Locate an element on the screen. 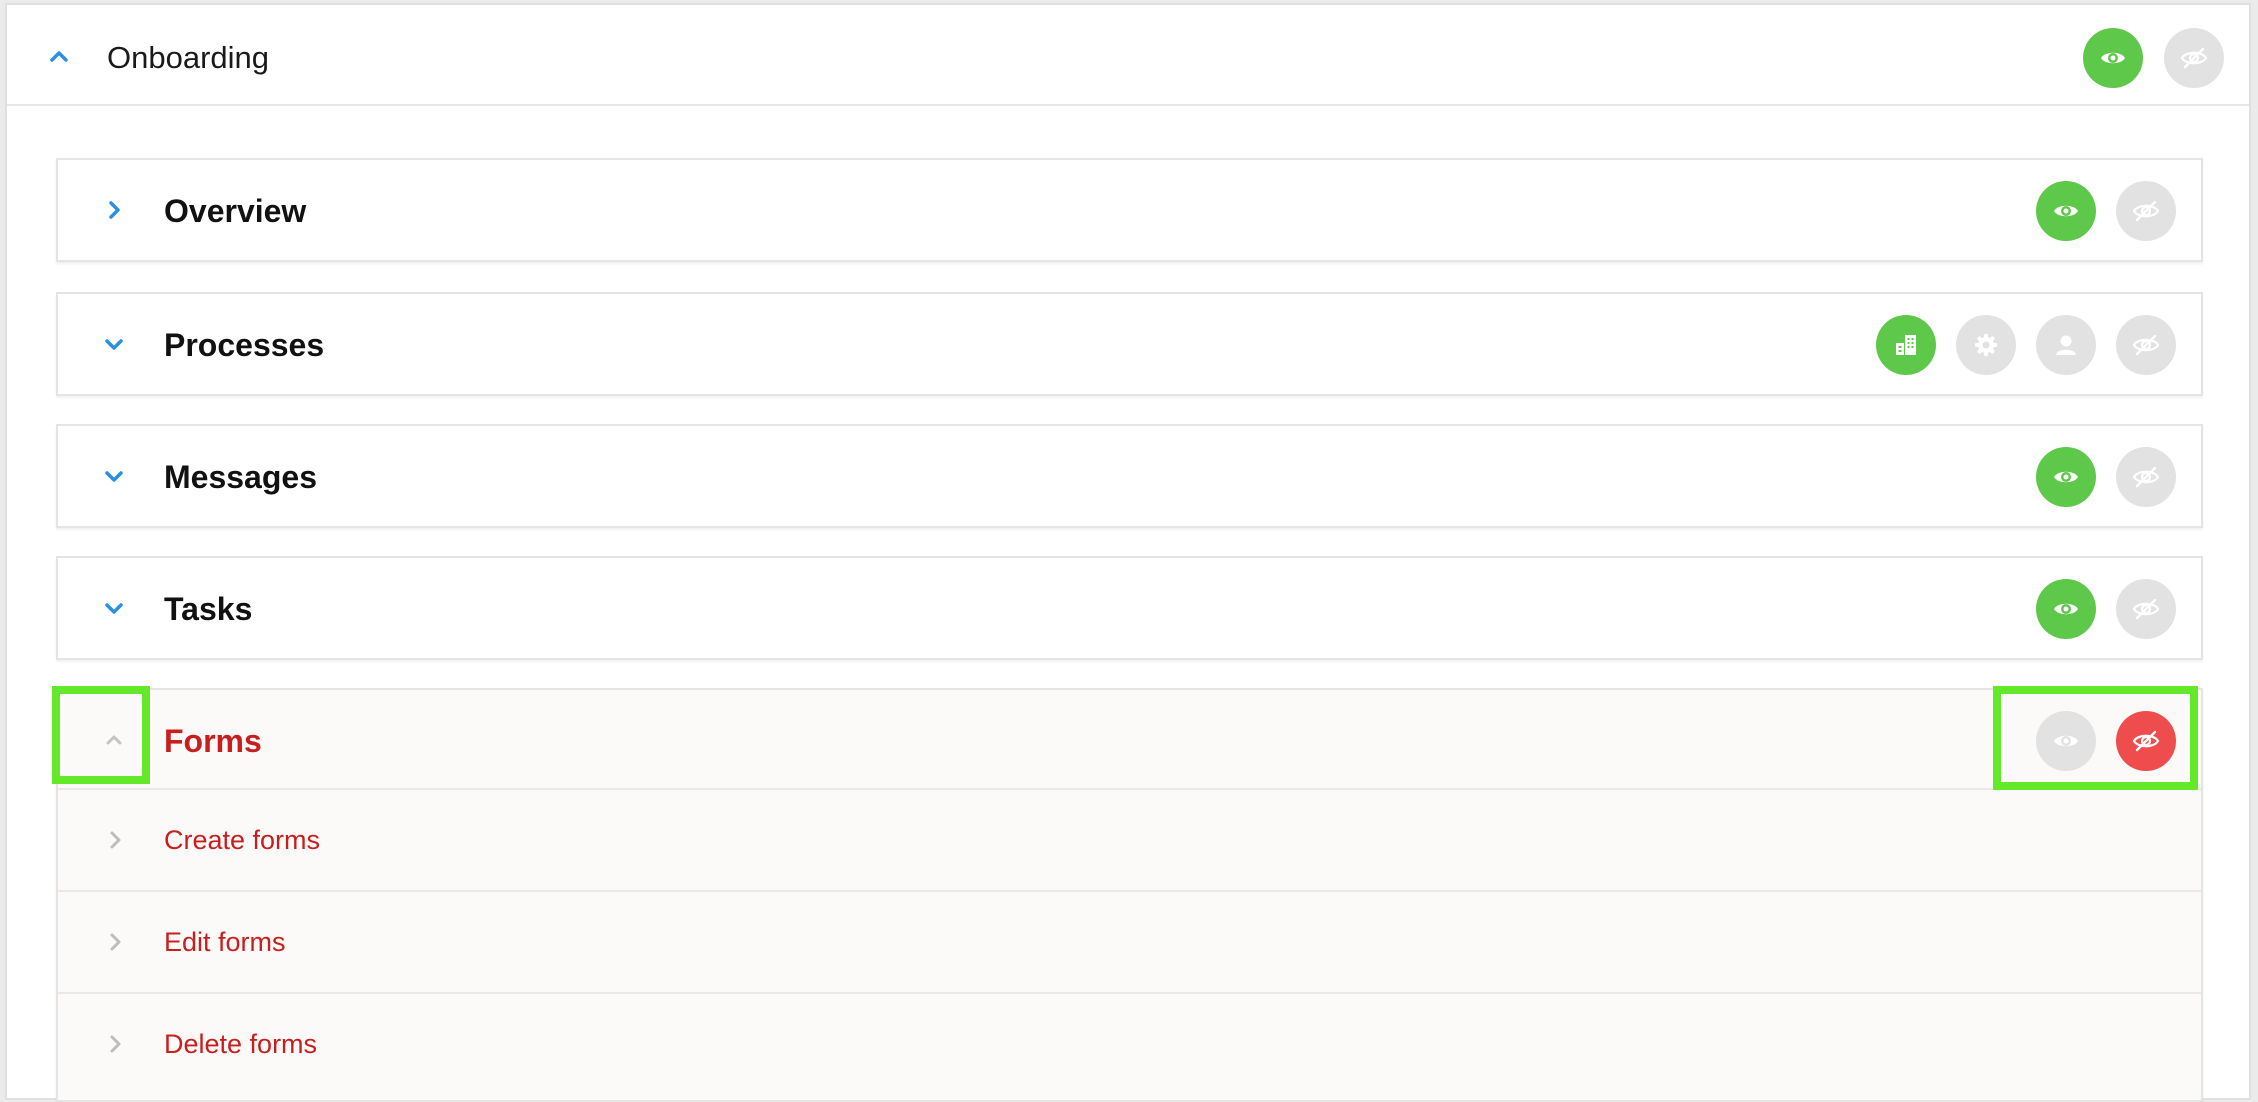 Image resolution: width=2258 pixels, height=1102 pixels. settings-button is located at coordinates (1986, 345).